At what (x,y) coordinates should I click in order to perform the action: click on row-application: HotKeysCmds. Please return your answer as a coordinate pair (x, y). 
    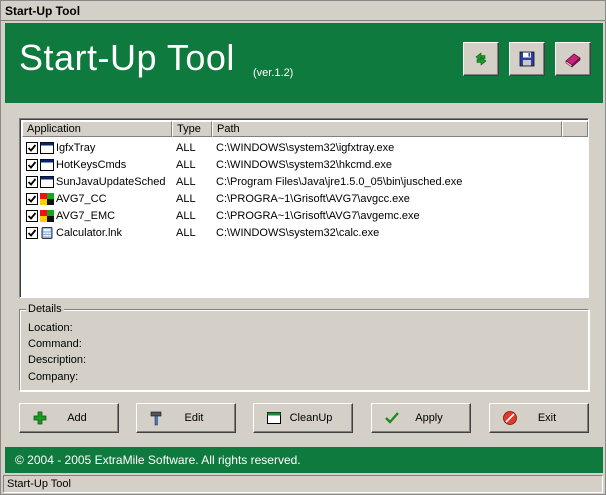
    Looking at the image, I should click on (91, 164).